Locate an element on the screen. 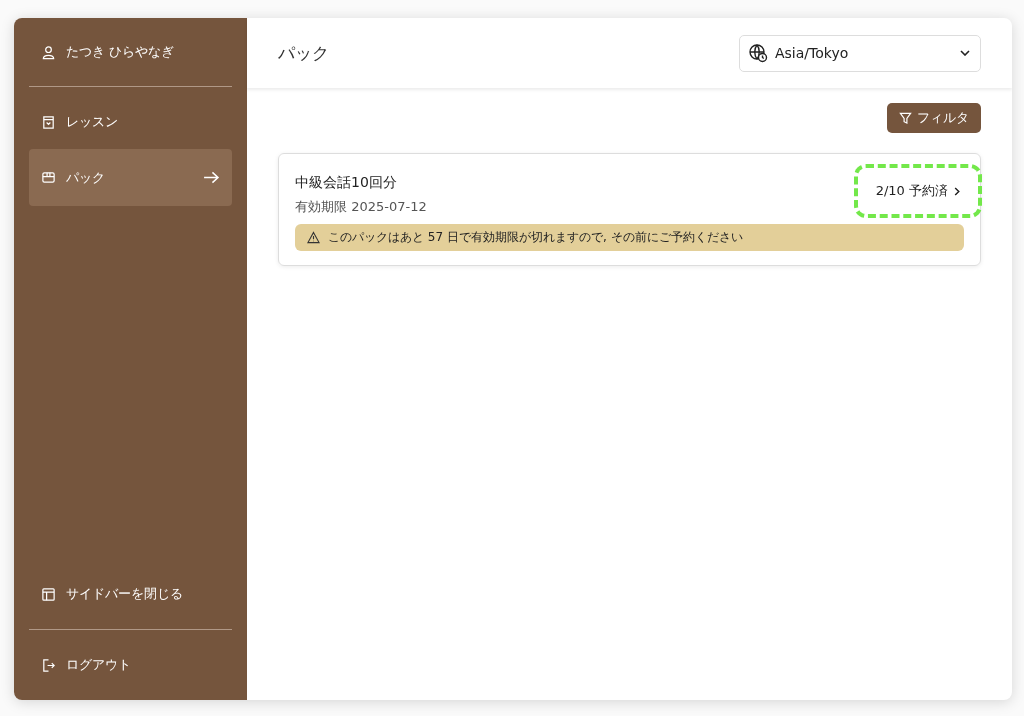 The image size is (1024, 716). pack-name: 中級会話10回分 is located at coordinates (346, 183).